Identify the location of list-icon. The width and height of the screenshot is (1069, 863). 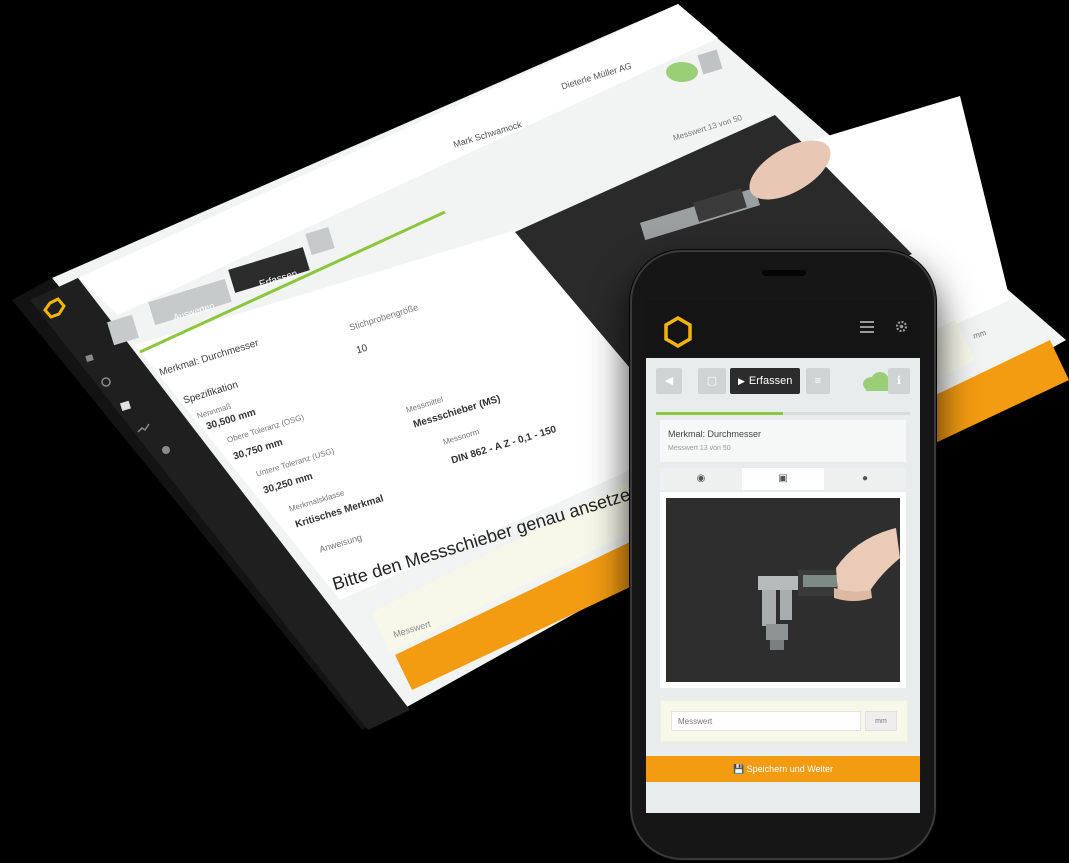
(867, 329).